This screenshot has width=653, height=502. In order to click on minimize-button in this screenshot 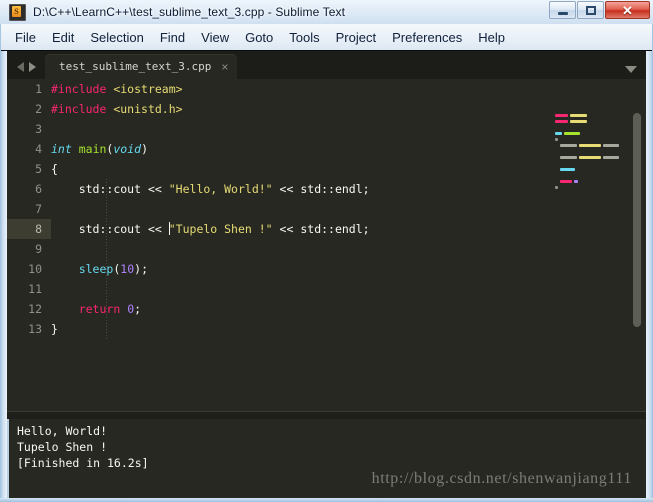, I will do `click(562, 10)`.